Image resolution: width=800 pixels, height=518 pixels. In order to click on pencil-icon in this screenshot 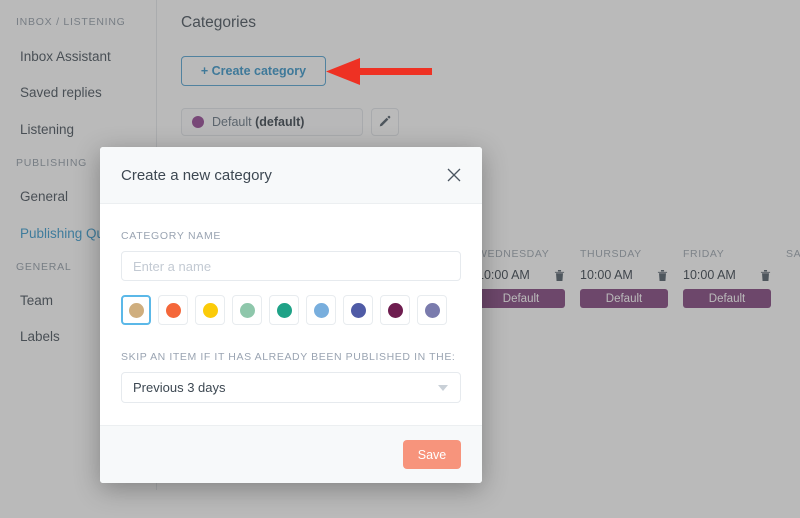, I will do `click(385, 121)`.